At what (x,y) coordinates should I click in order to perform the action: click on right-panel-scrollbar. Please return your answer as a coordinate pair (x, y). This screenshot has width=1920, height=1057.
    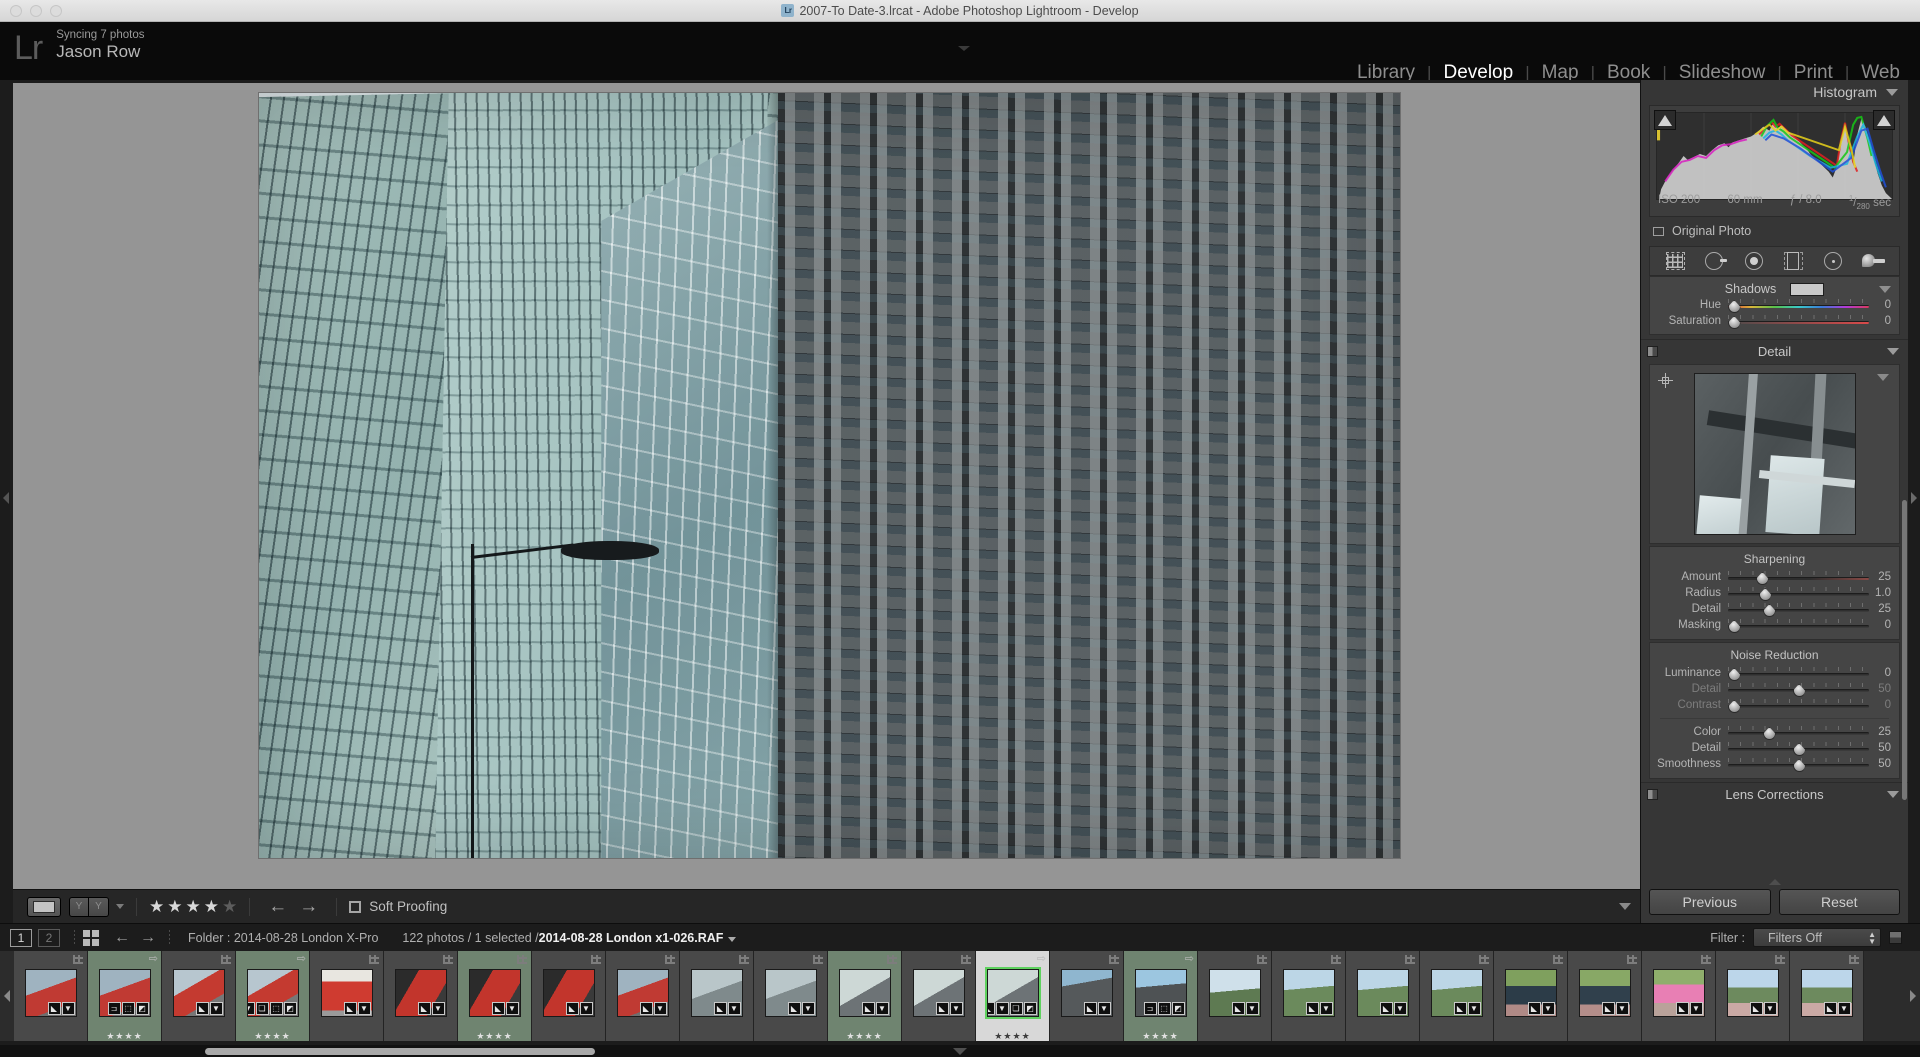
    Looking at the image, I should click on (1904, 650).